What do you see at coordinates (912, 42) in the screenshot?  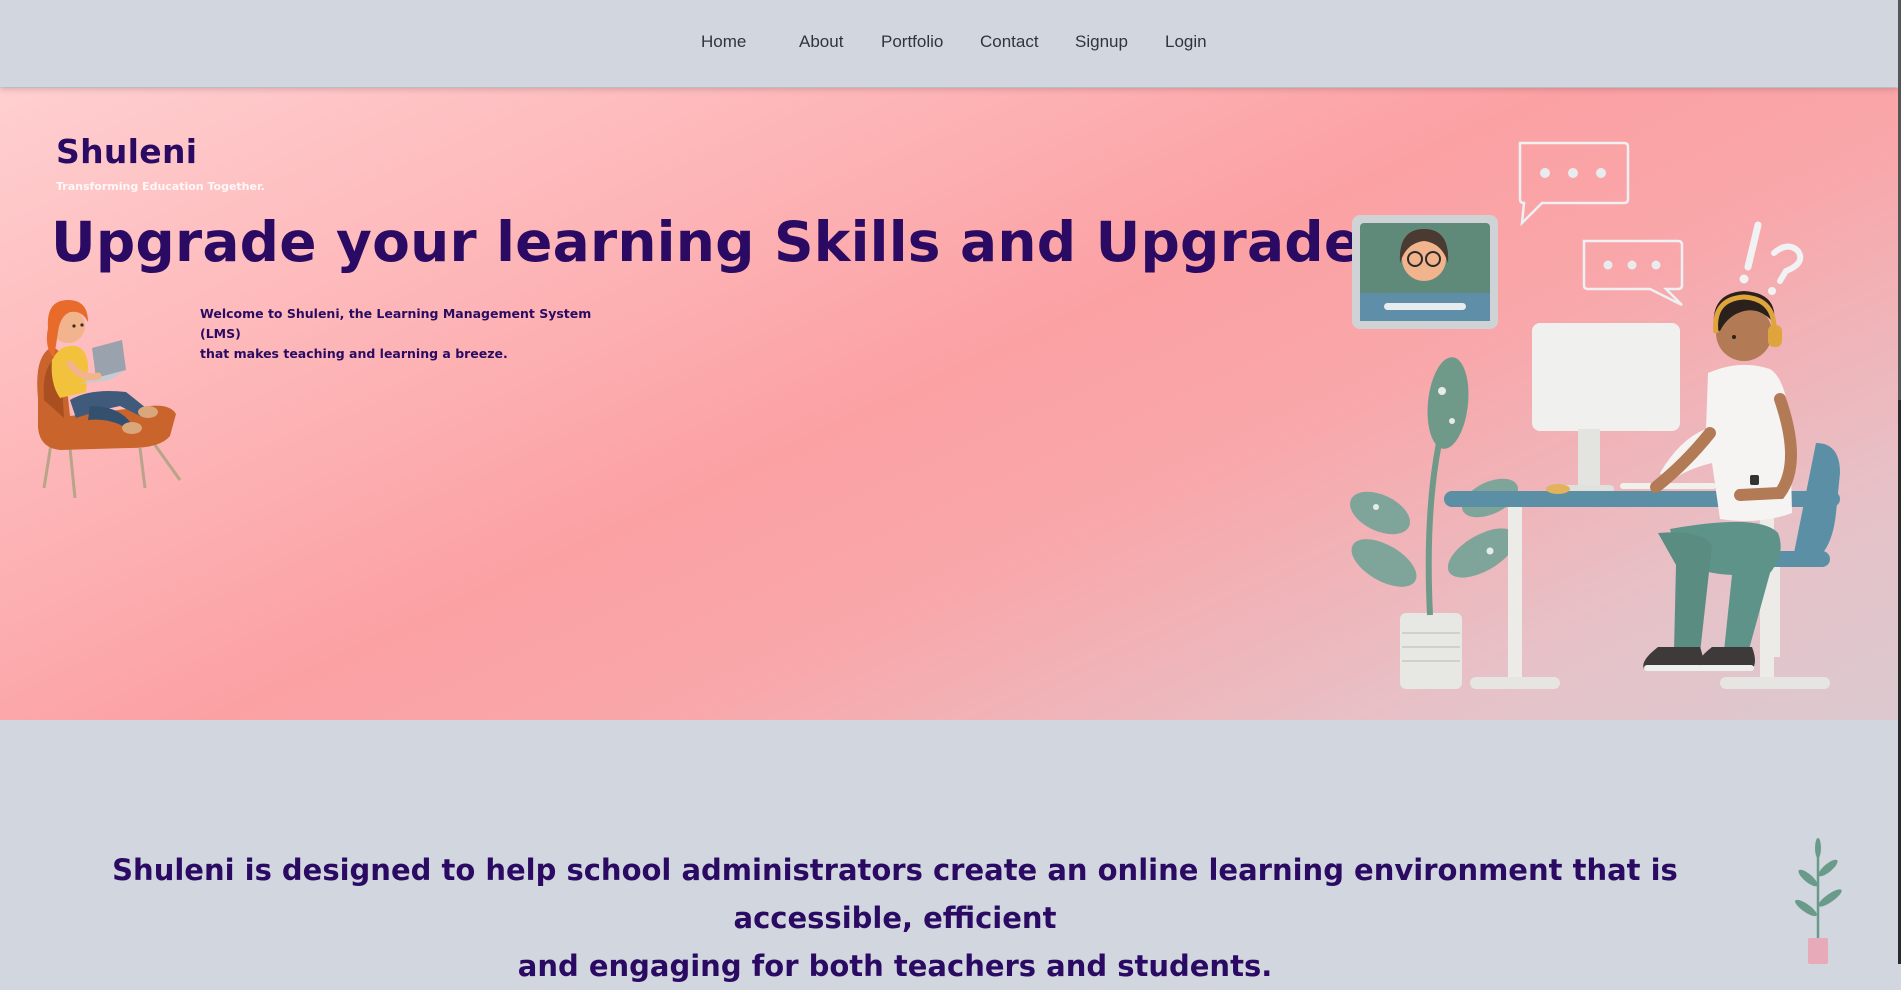 I see `nav-portfolio-link: Portfolio` at bounding box center [912, 42].